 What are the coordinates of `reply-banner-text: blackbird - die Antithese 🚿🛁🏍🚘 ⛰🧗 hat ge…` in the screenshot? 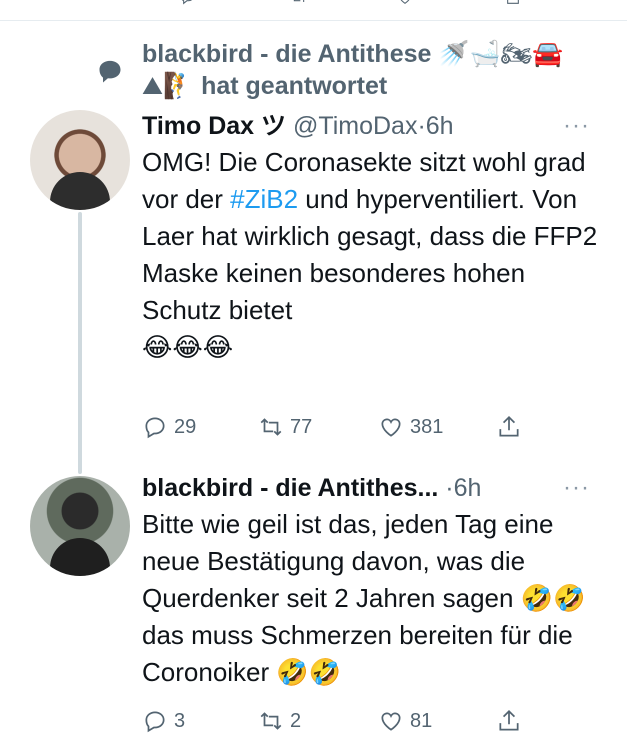 It's located at (377, 70).